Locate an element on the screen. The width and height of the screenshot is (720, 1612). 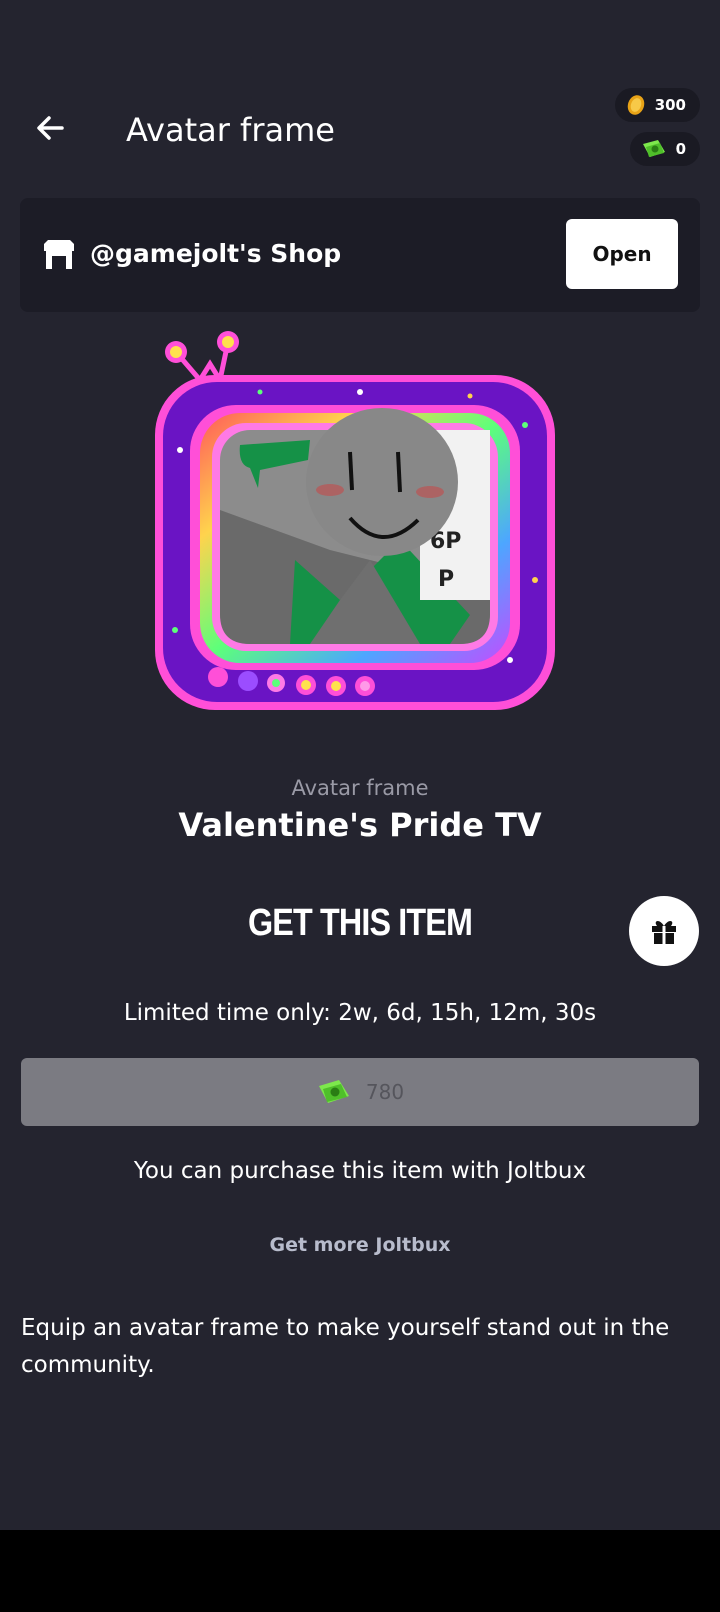
shop-card: @gamejolt's Shop Open is located at coordinates (360, 255).